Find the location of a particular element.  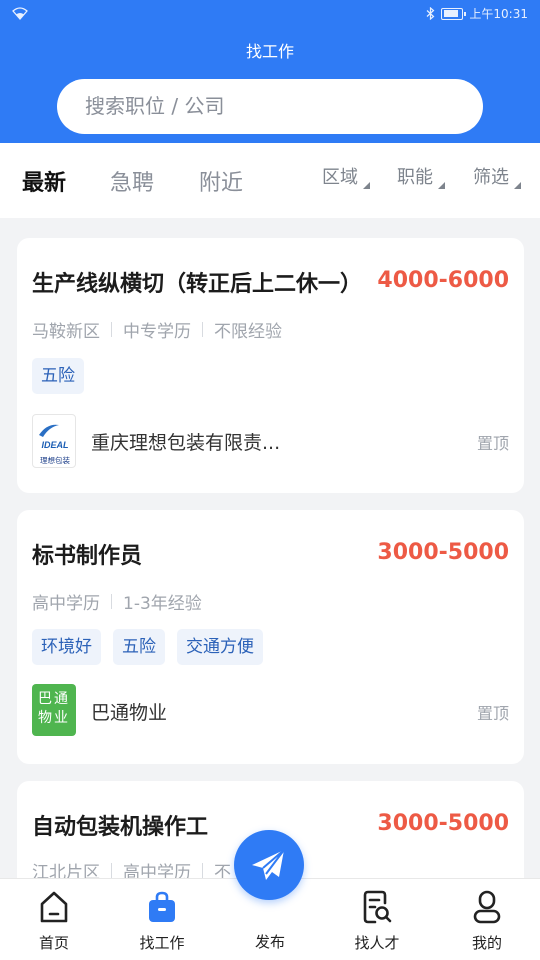

job-title: 生产线纵横切（转正后上二休一） is located at coordinates (197, 284).